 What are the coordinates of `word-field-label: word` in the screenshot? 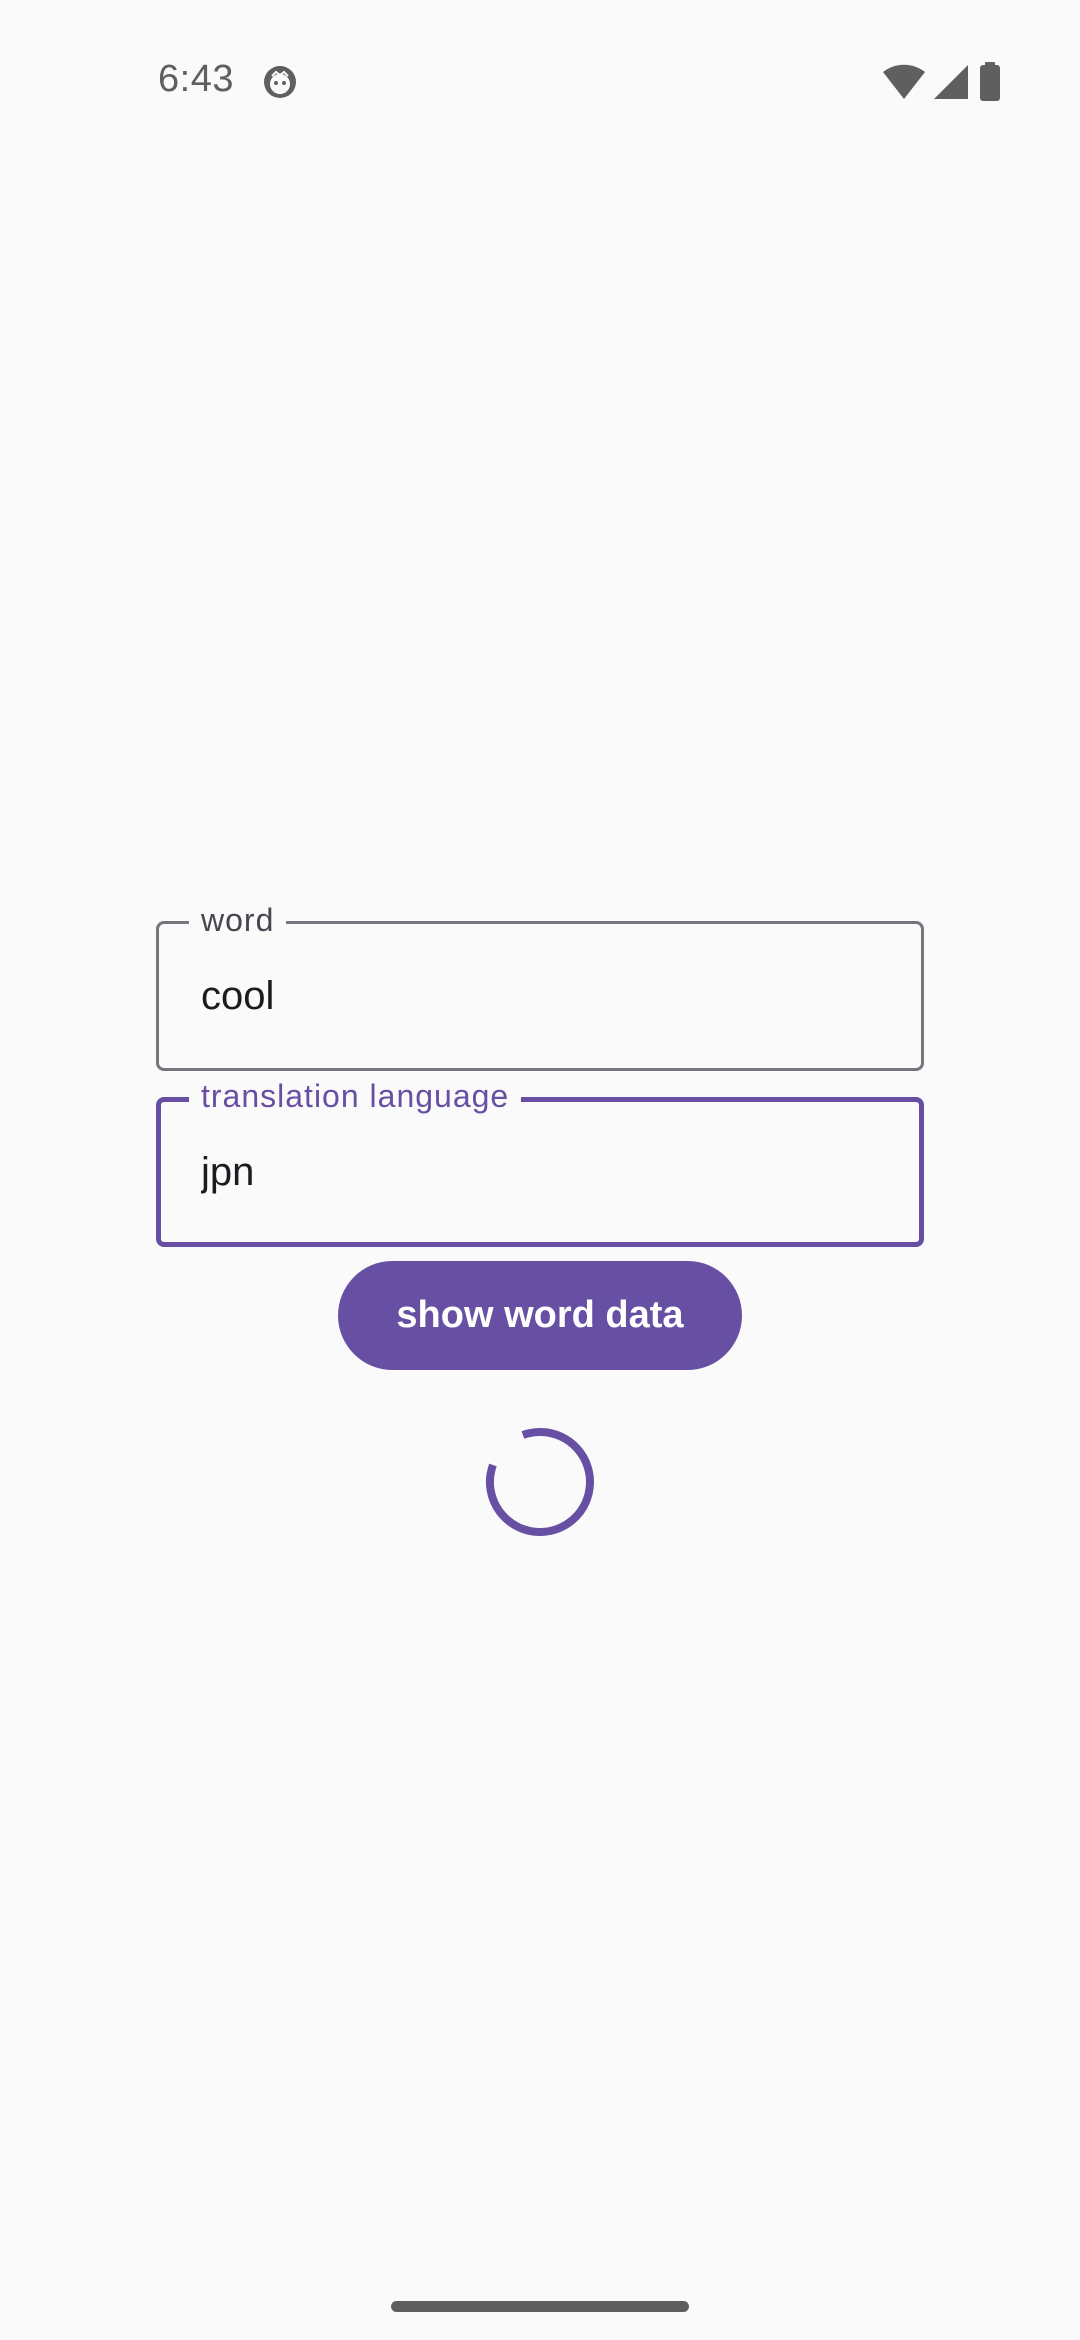 It's located at (238, 920).